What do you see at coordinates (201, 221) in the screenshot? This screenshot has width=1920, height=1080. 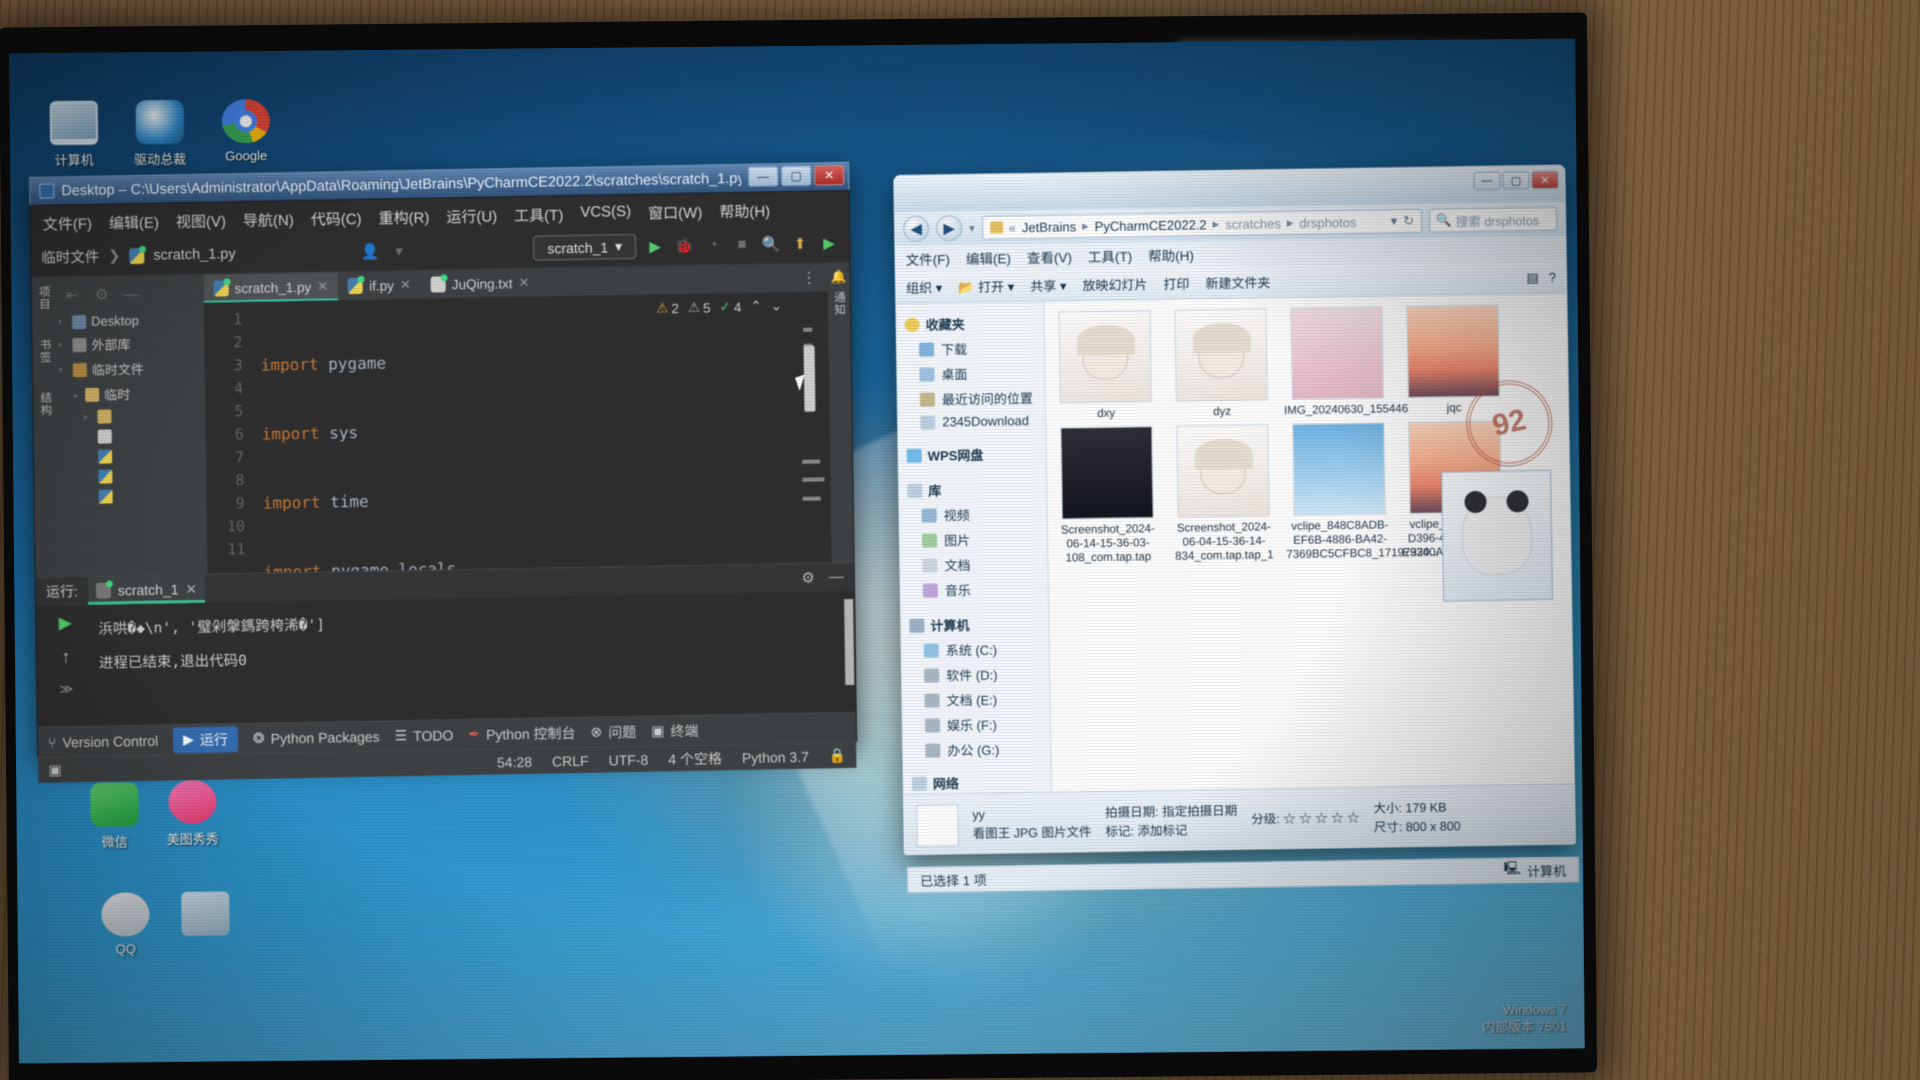 I see `menu-view: 视图(V)` at bounding box center [201, 221].